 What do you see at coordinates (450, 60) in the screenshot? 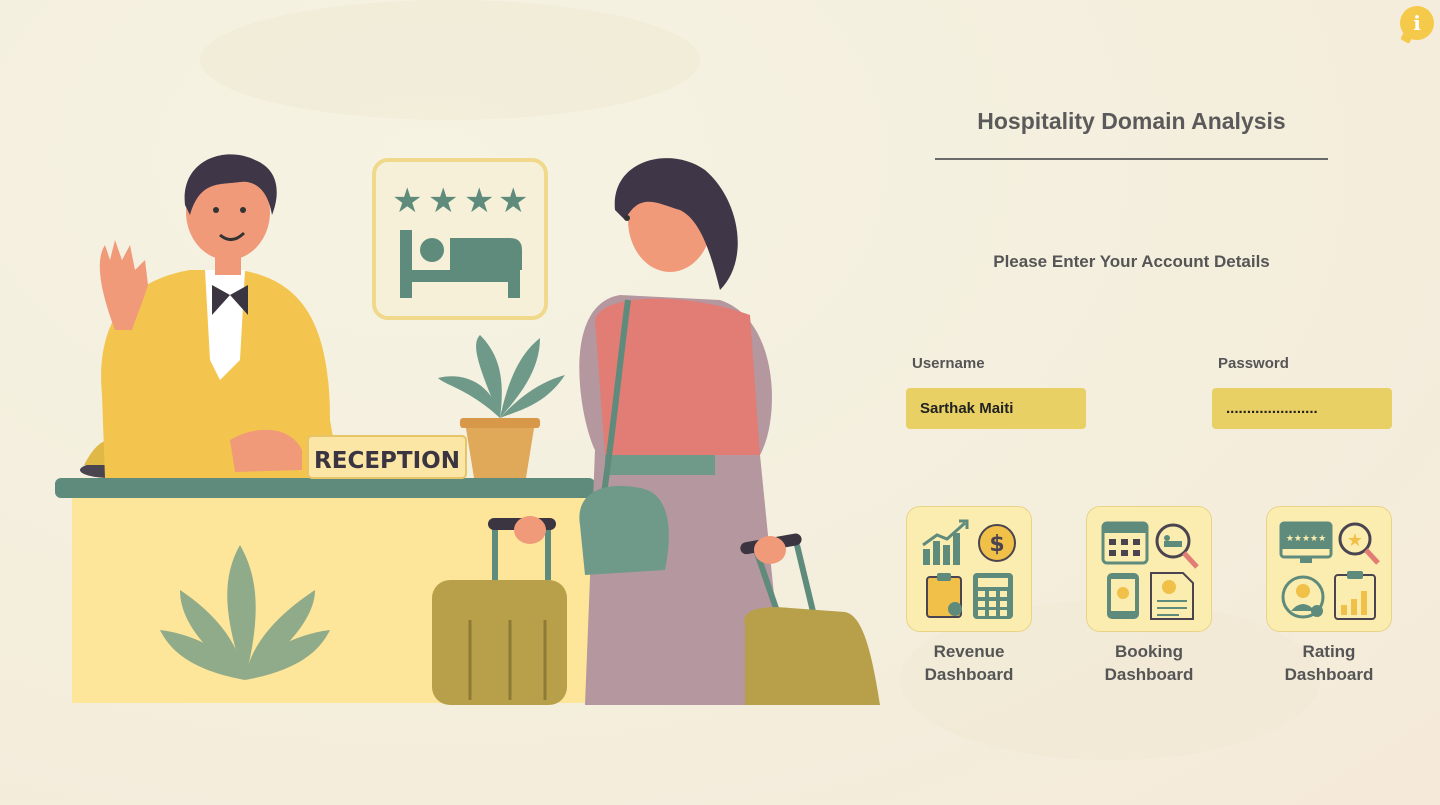
I see `background-texture` at bounding box center [450, 60].